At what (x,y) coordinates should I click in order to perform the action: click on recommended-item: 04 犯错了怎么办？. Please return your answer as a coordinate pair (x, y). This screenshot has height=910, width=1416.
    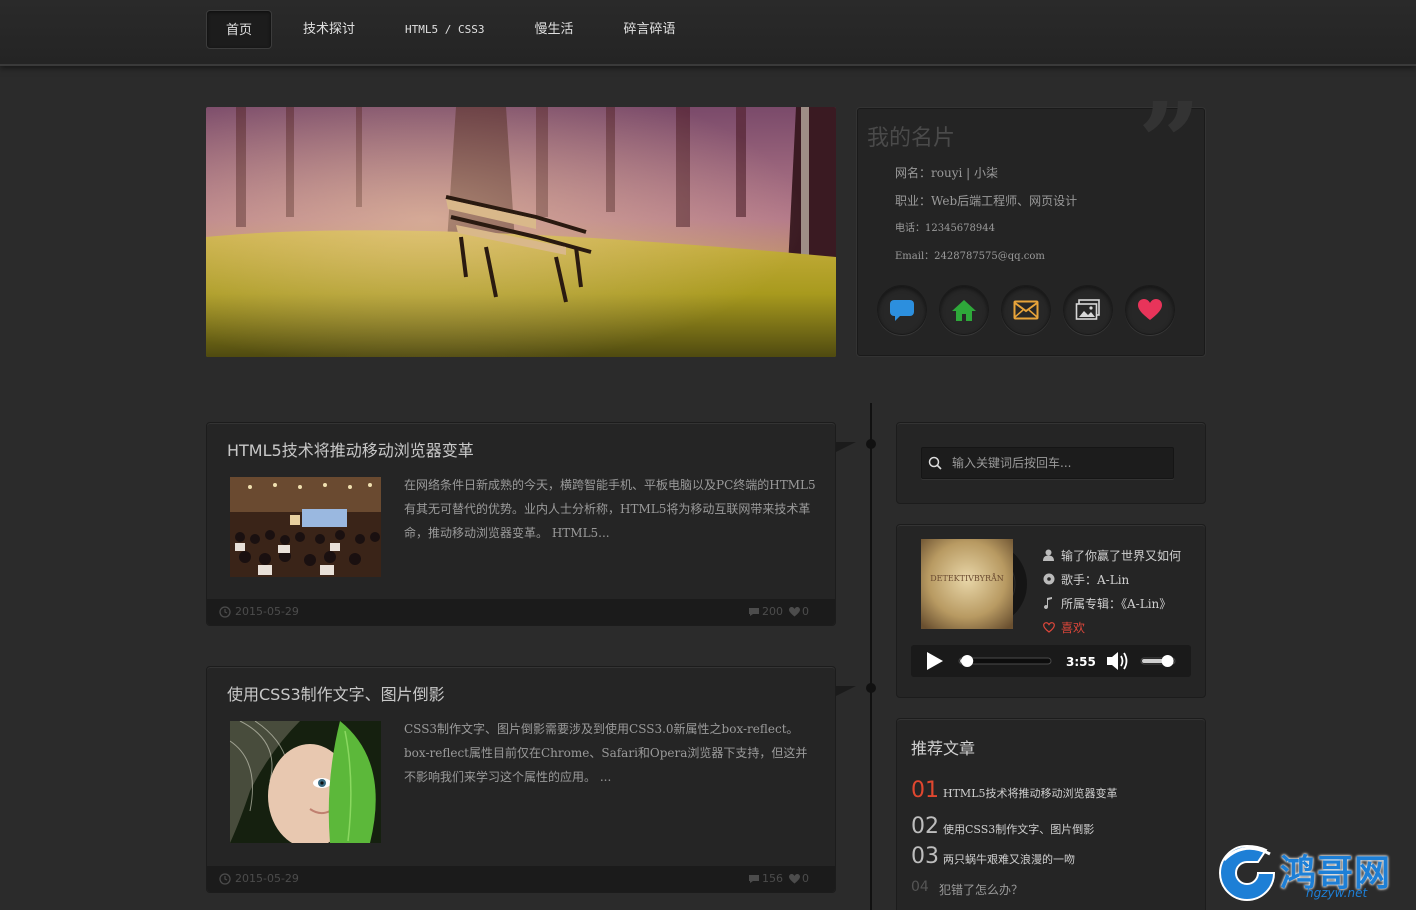
    Looking at the image, I should click on (1056, 884).